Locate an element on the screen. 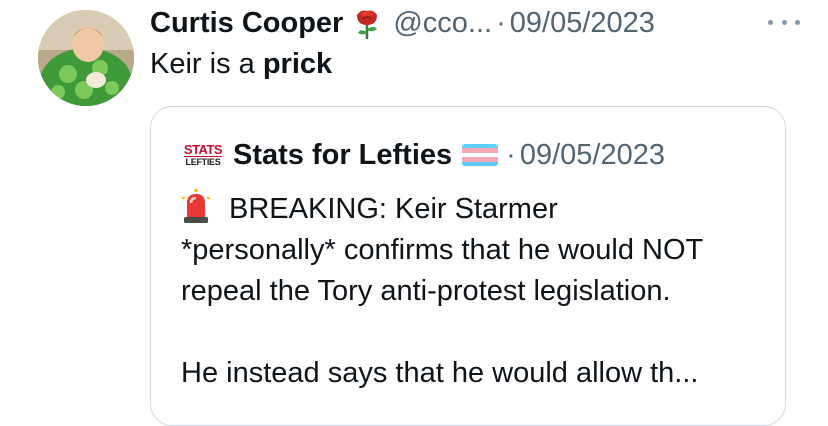 The height and width of the screenshot is (426, 828). quoted-text-line: BREAKING: Keir Starmer is located at coordinates (481, 209).